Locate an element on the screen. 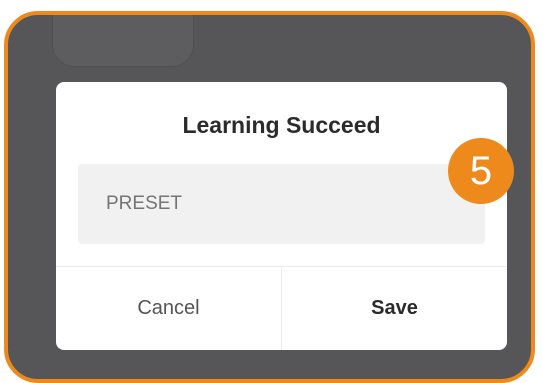 The width and height of the screenshot is (543, 383). step-number-badge: 5 is located at coordinates (481, 171).